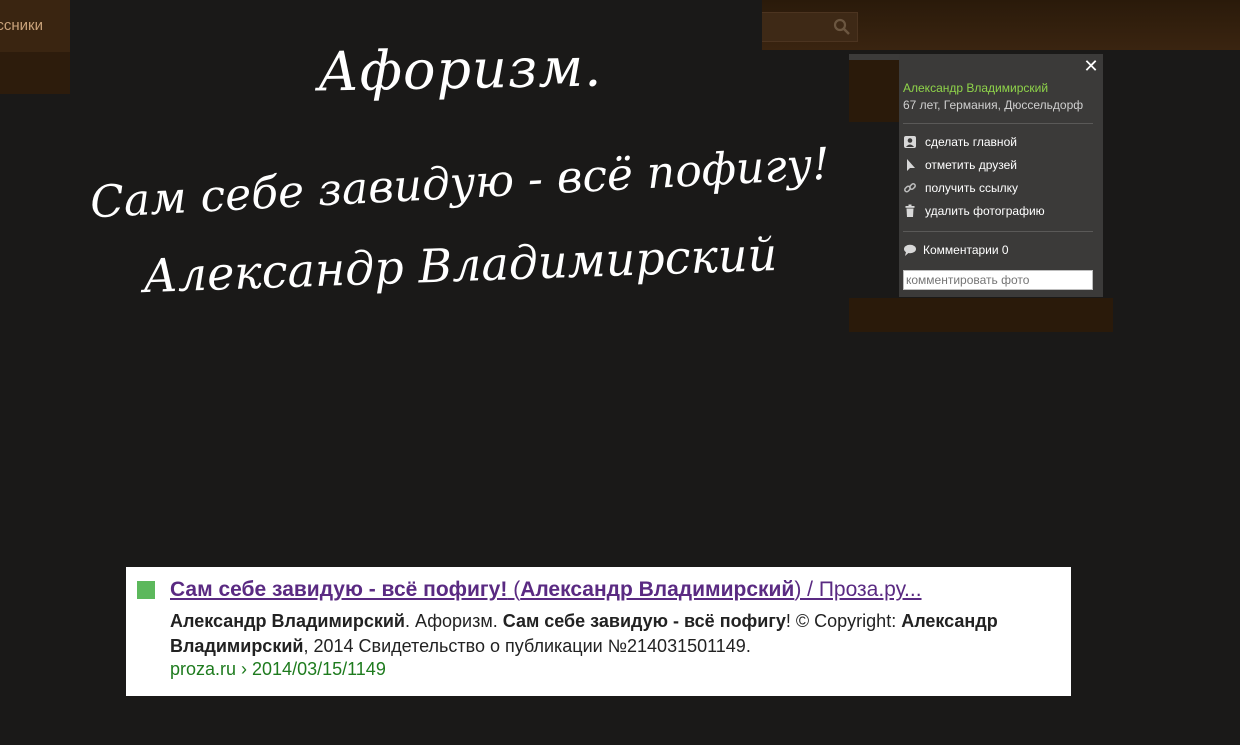 This screenshot has width=1240, height=745. I want to click on trash-icon, so click(910, 210).